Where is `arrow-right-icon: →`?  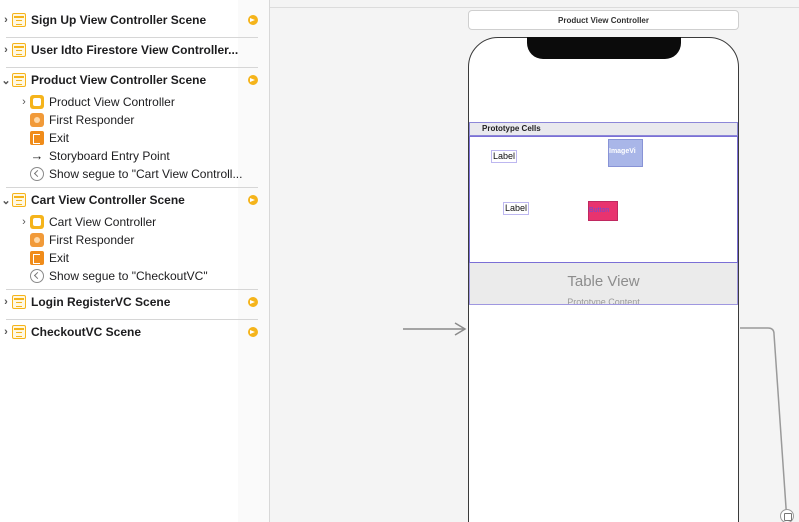
arrow-right-icon: → is located at coordinates (37, 155).